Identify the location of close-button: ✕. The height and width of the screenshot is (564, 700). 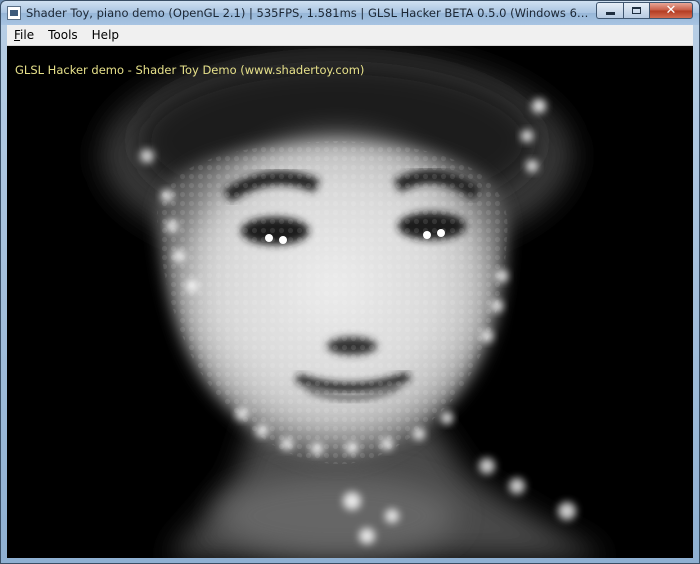
(671, 10).